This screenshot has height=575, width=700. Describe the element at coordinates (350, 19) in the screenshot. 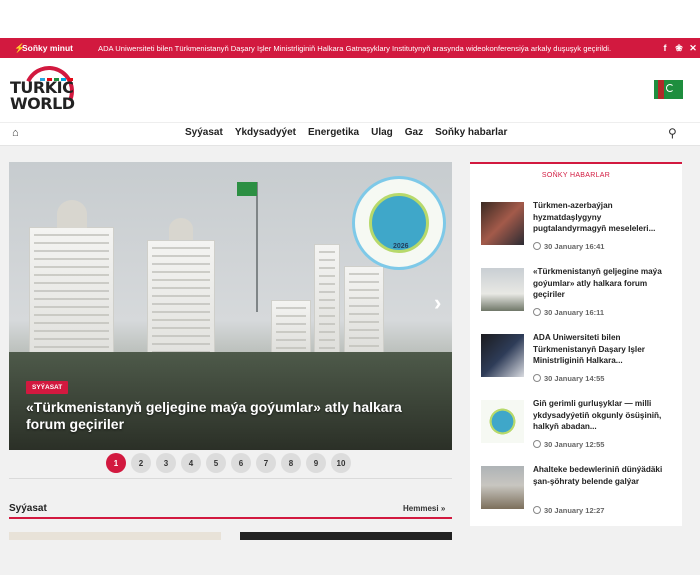

I see `top-blank-strip` at that location.